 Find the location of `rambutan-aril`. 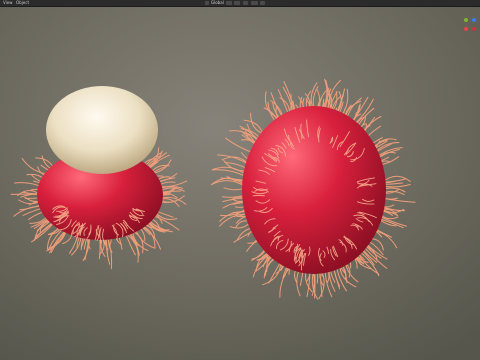

rambutan-aril is located at coordinates (102, 130).